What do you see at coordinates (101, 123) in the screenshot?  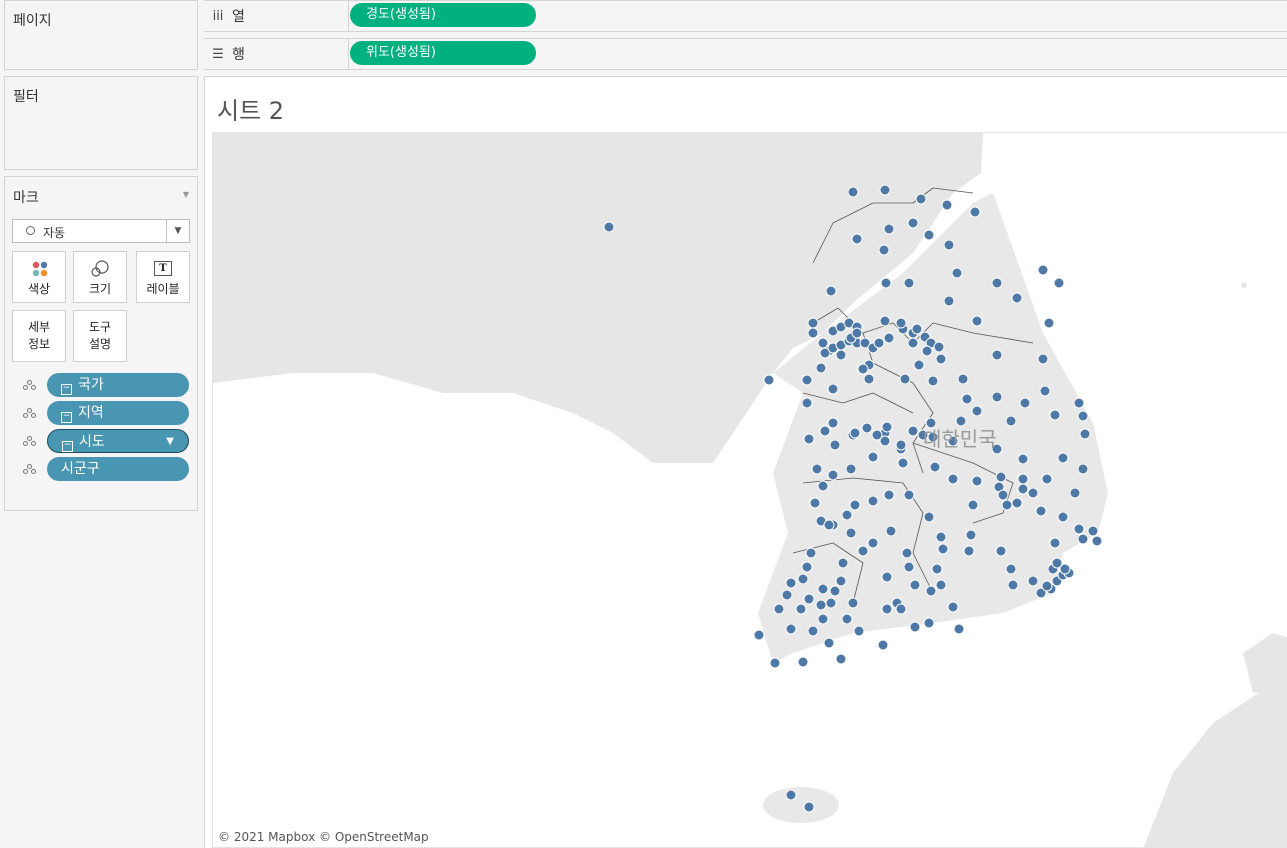 I see `filters-card: 필터` at bounding box center [101, 123].